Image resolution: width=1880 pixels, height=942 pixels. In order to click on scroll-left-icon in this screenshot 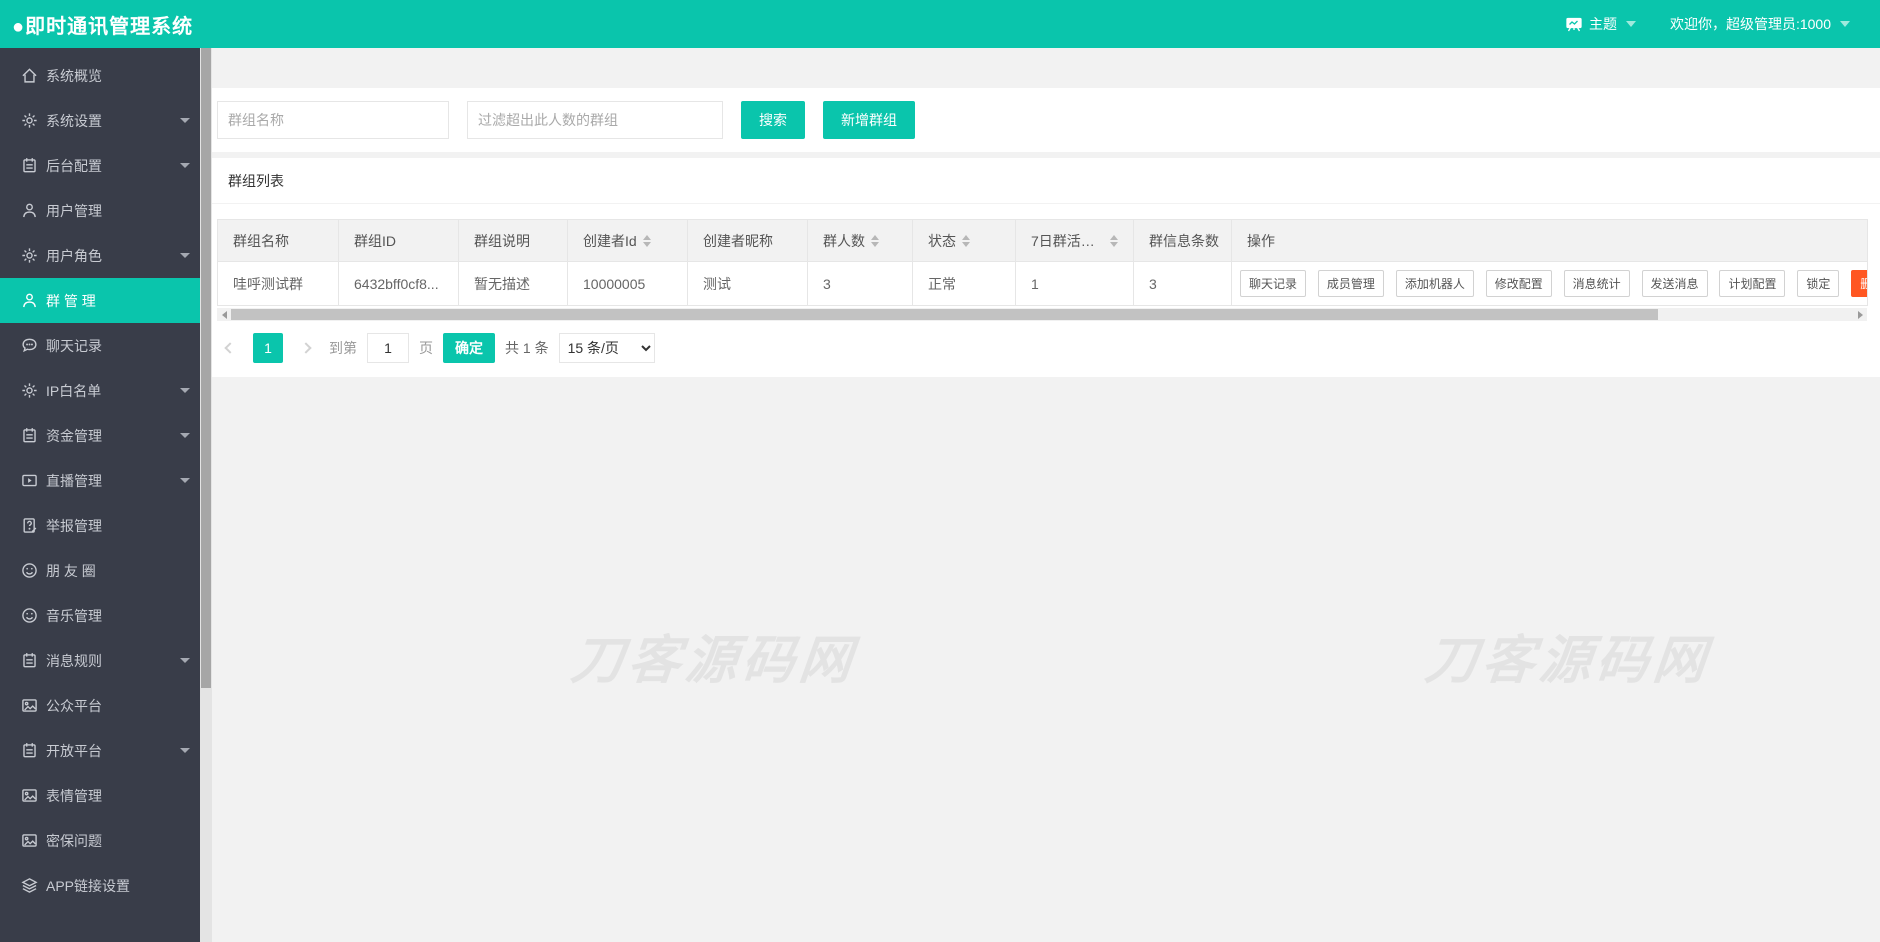, I will do `click(224, 314)`.